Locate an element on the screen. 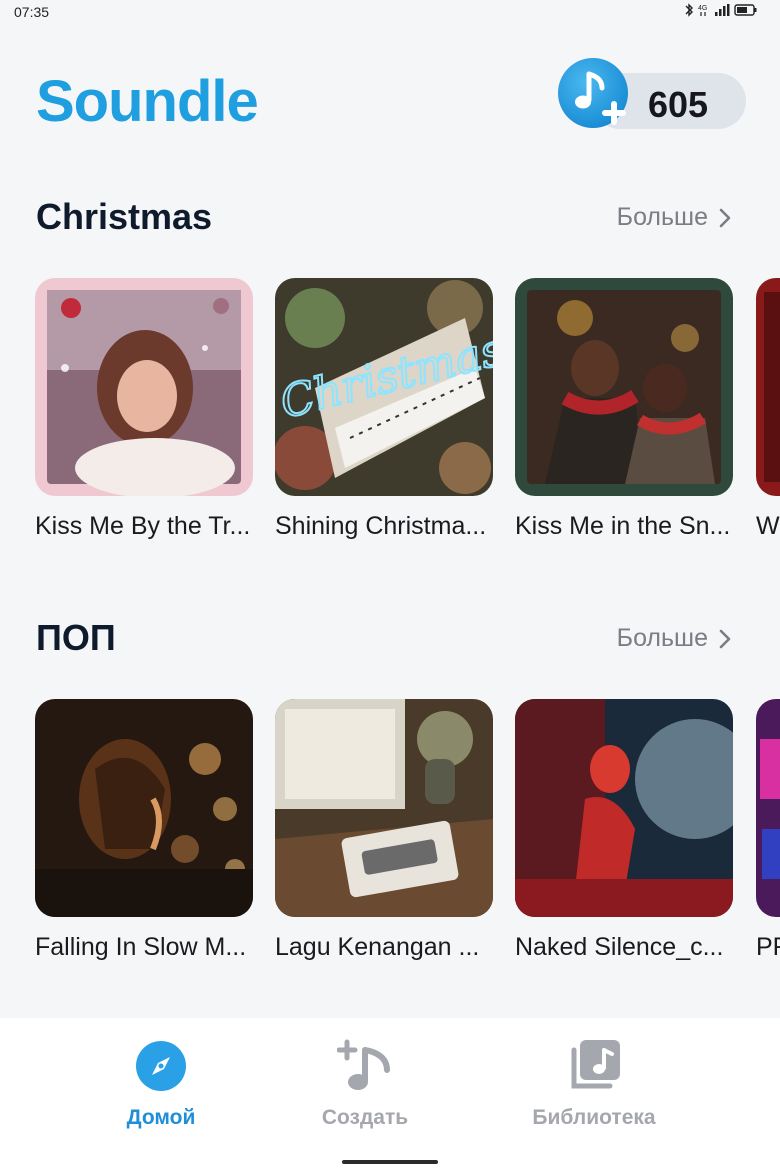 This screenshot has height=1170, width=780. music-note-plus-icon is located at coordinates (593, 93).